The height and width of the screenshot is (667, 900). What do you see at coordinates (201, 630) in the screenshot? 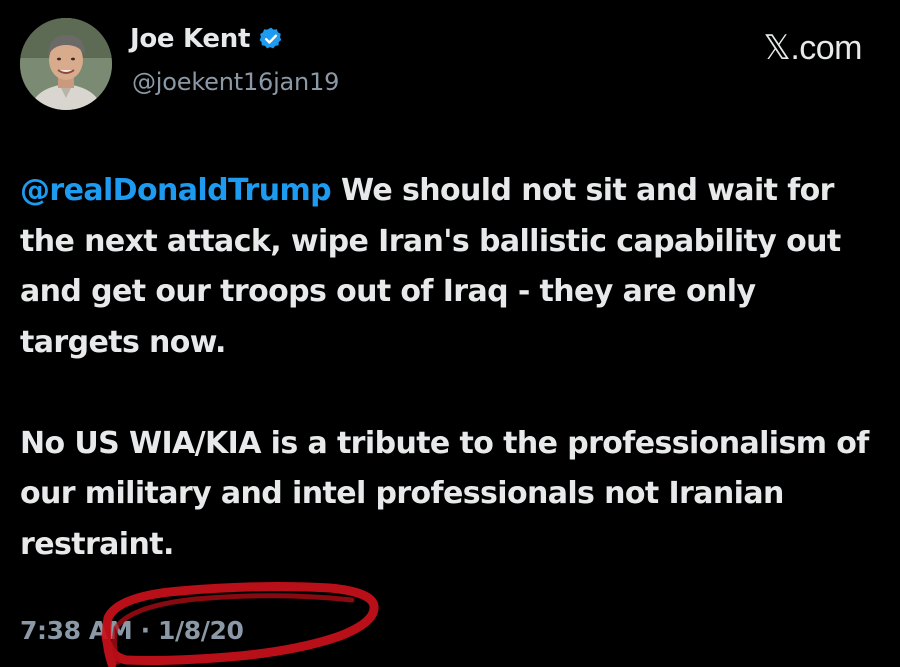
I see `tweet-date: 1/8/20` at bounding box center [201, 630].